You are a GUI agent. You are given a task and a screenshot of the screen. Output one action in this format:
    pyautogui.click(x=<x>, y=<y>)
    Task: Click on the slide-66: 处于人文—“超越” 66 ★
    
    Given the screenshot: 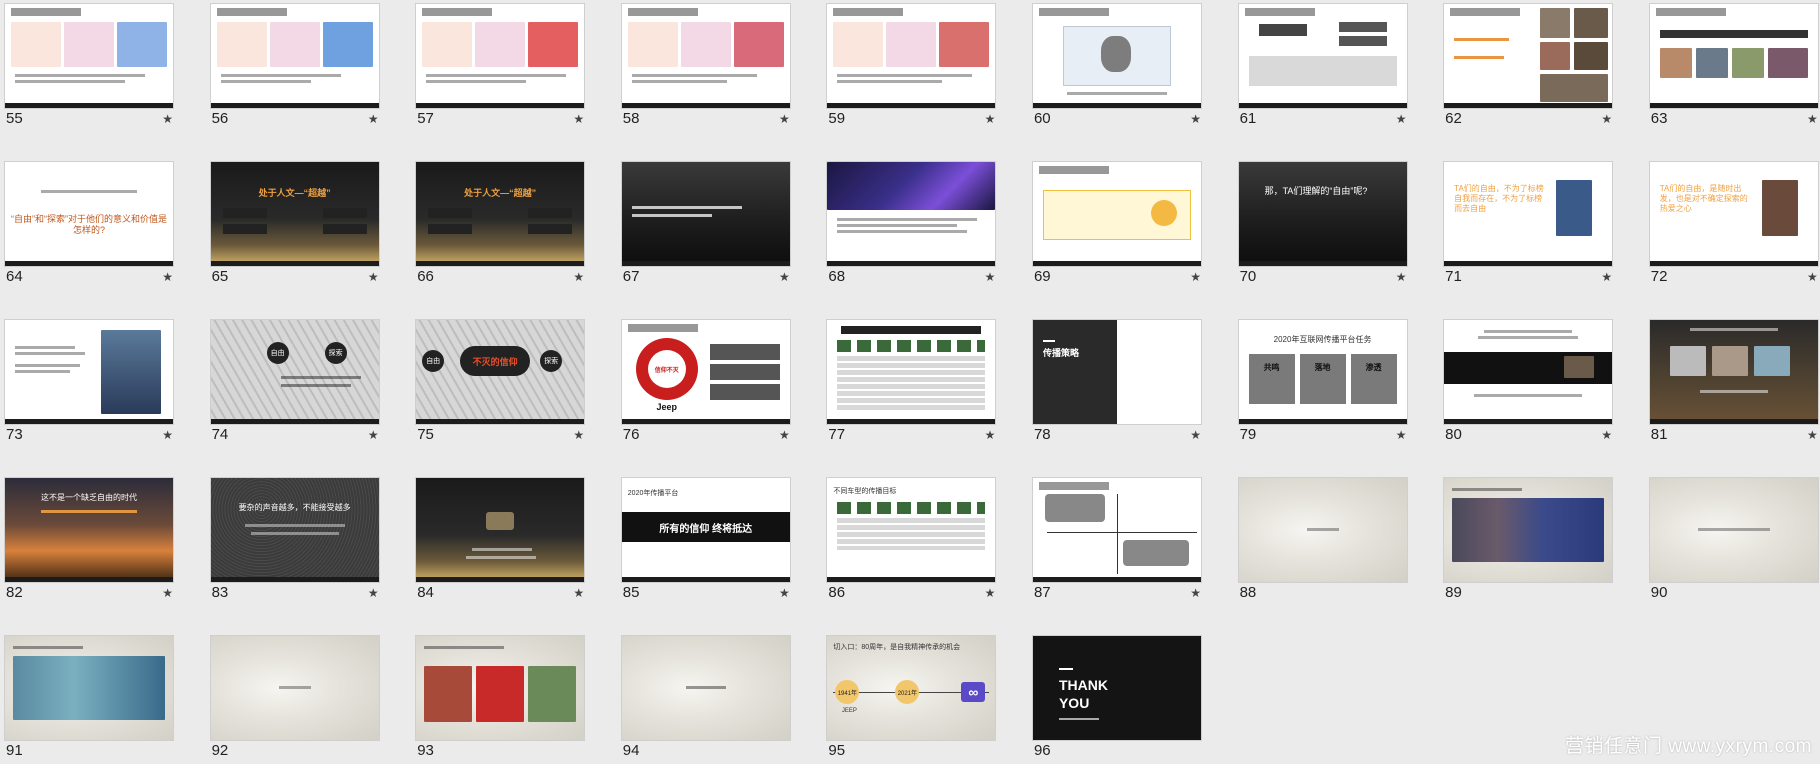 What is the action you would take?
    pyautogui.click(x=500, y=227)
    